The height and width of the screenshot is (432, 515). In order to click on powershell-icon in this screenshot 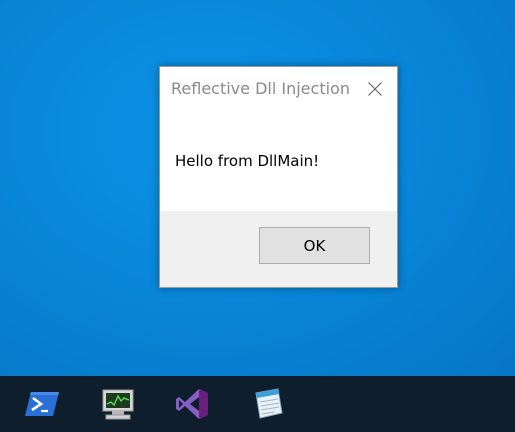, I will do `click(42, 404)`.